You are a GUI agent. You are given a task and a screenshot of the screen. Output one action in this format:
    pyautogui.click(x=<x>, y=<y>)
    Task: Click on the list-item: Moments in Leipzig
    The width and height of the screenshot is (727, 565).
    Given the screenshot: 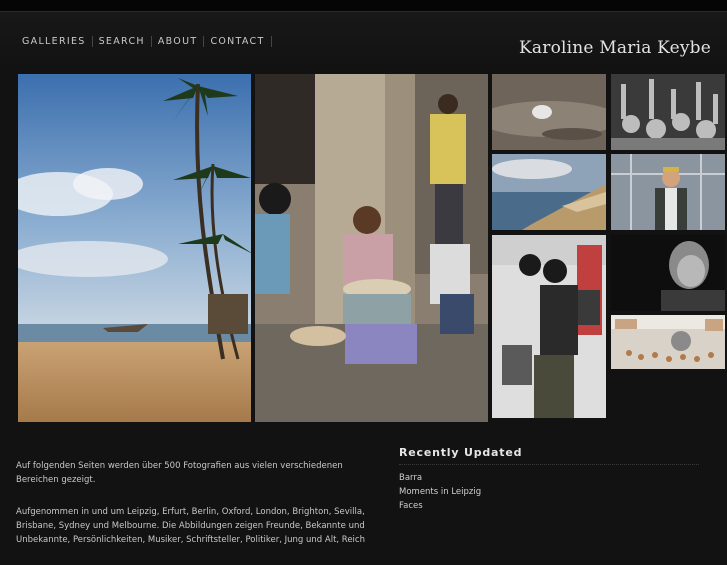 What is the action you would take?
    pyautogui.click(x=549, y=492)
    